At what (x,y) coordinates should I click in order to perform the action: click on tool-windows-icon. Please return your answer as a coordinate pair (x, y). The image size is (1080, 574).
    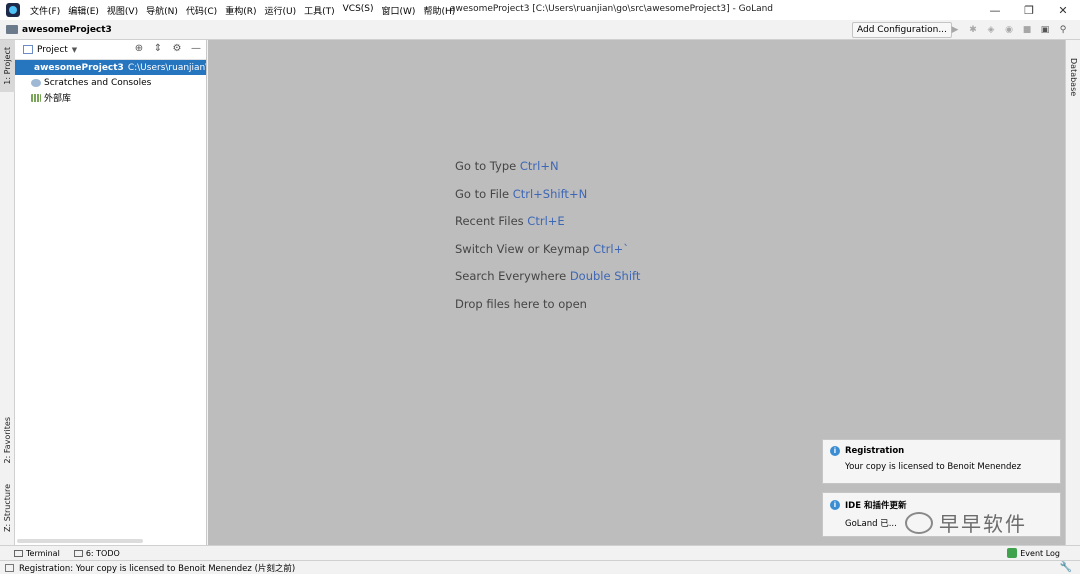
    Looking at the image, I should click on (9, 567).